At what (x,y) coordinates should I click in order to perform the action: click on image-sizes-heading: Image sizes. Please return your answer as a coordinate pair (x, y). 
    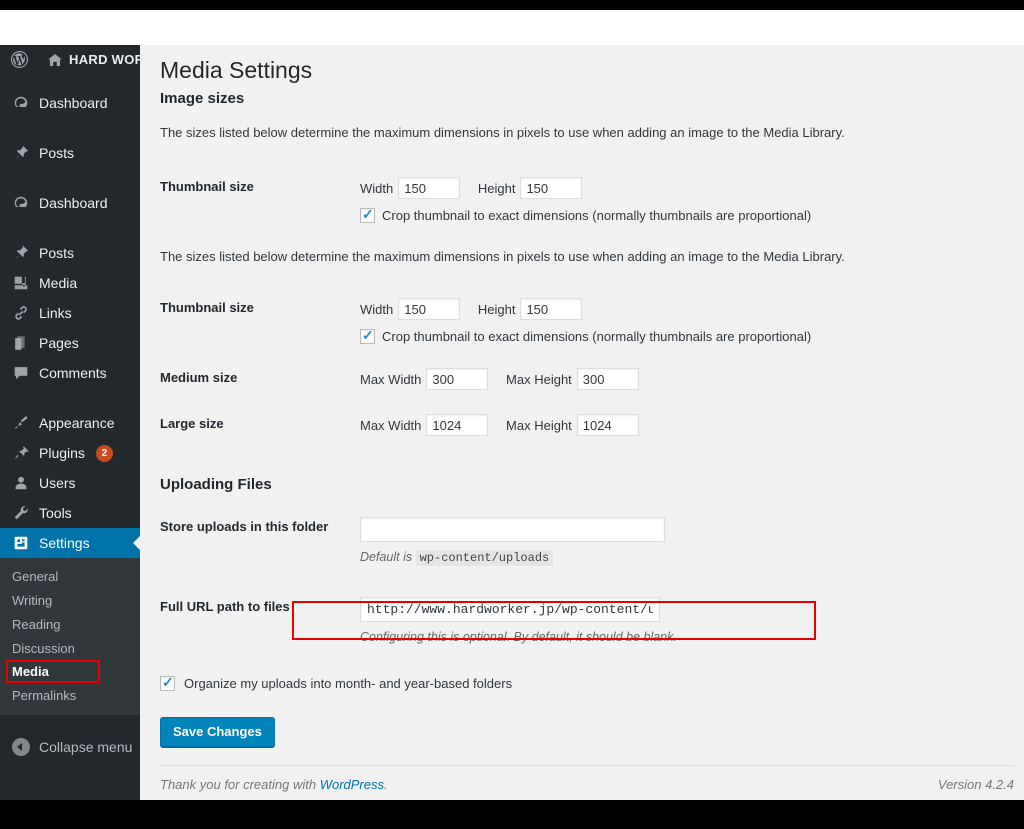
    Looking at the image, I should click on (202, 98).